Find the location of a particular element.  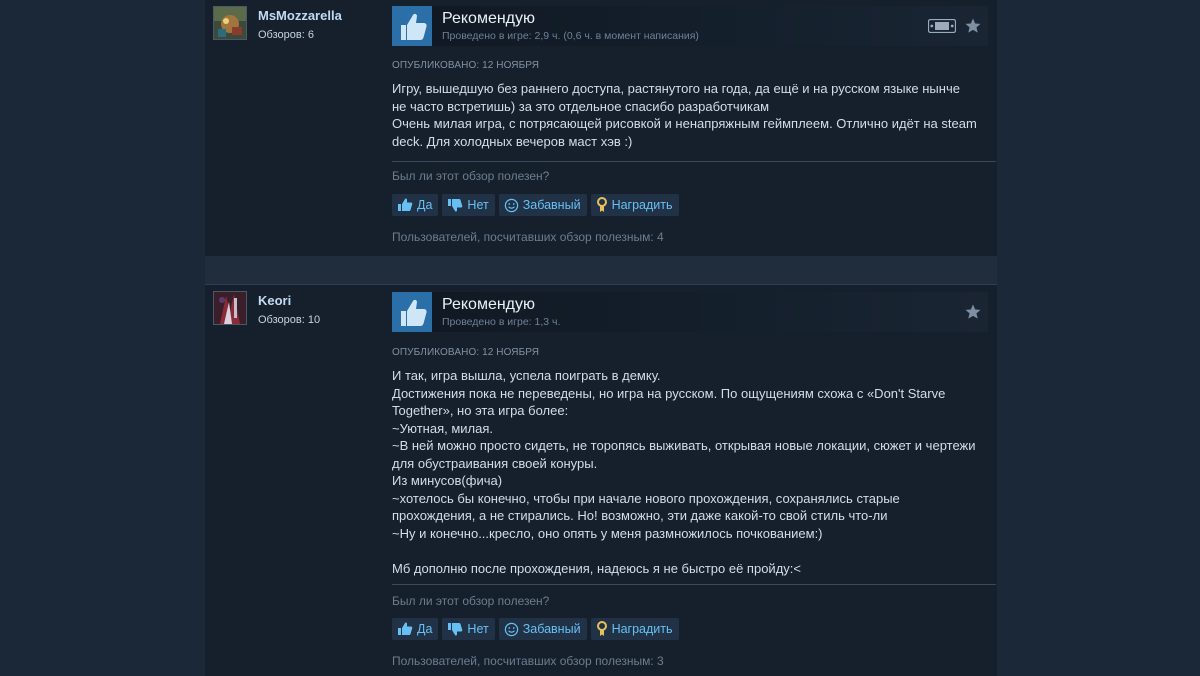

author-reviews-count: Обзоров: 6 is located at coordinates (286, 35).